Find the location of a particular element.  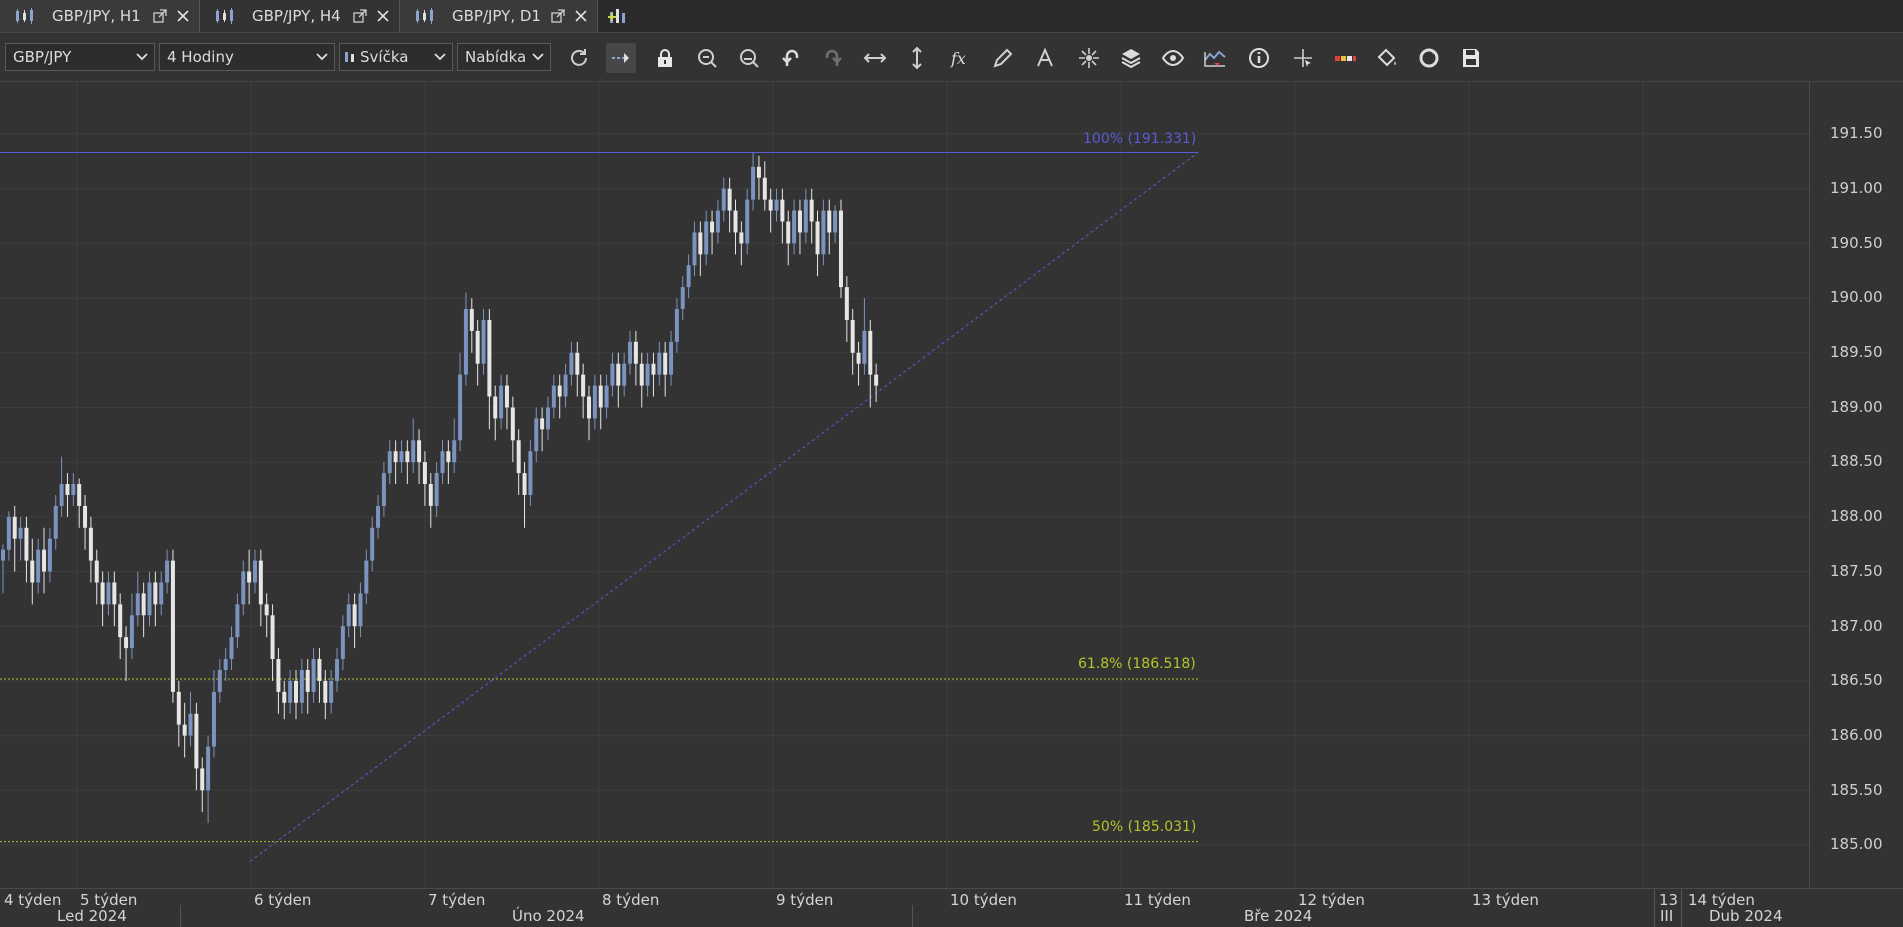

week-label: 7 týden is located at coordinates (457, 900).